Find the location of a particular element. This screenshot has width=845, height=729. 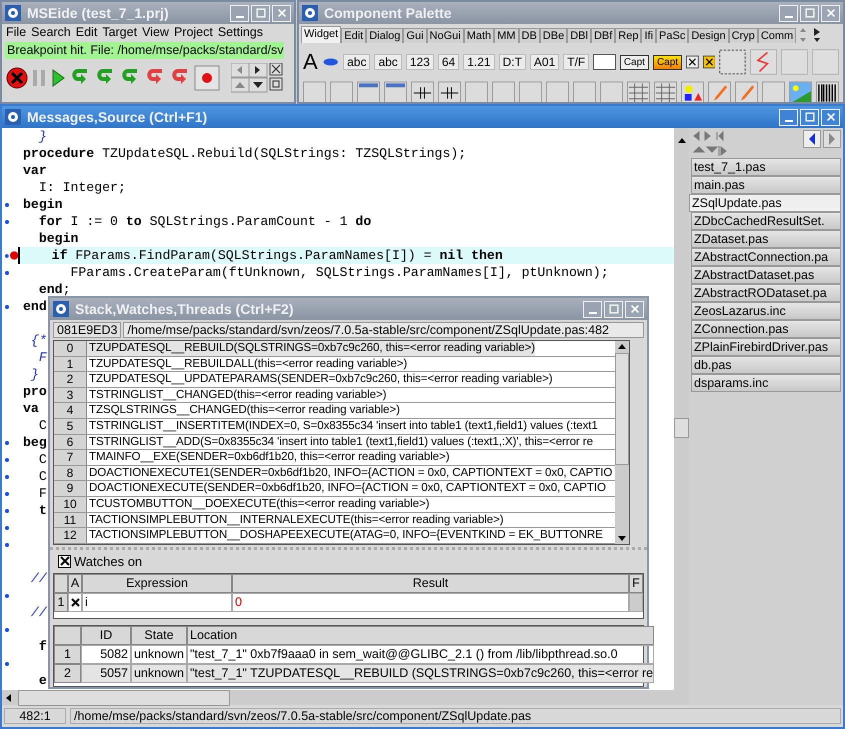

file-tab: ZAbstractDataset.pas is located at coordinates (766, 275).